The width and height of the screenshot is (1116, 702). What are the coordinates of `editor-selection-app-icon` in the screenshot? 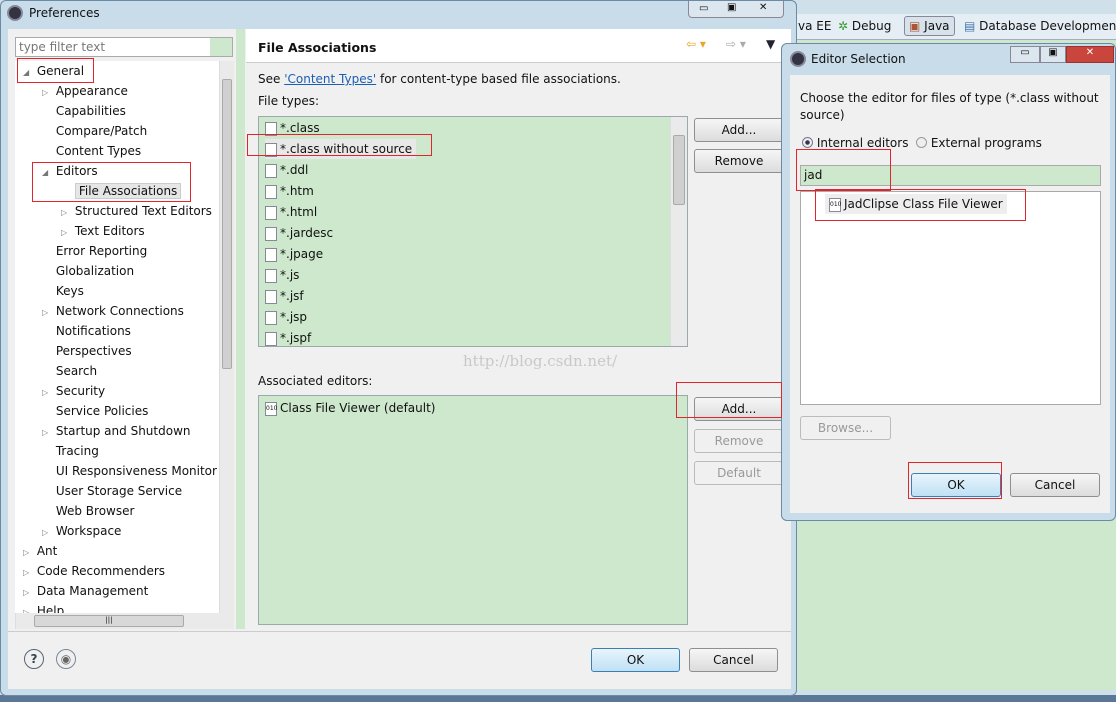 It's located at (798, 59).